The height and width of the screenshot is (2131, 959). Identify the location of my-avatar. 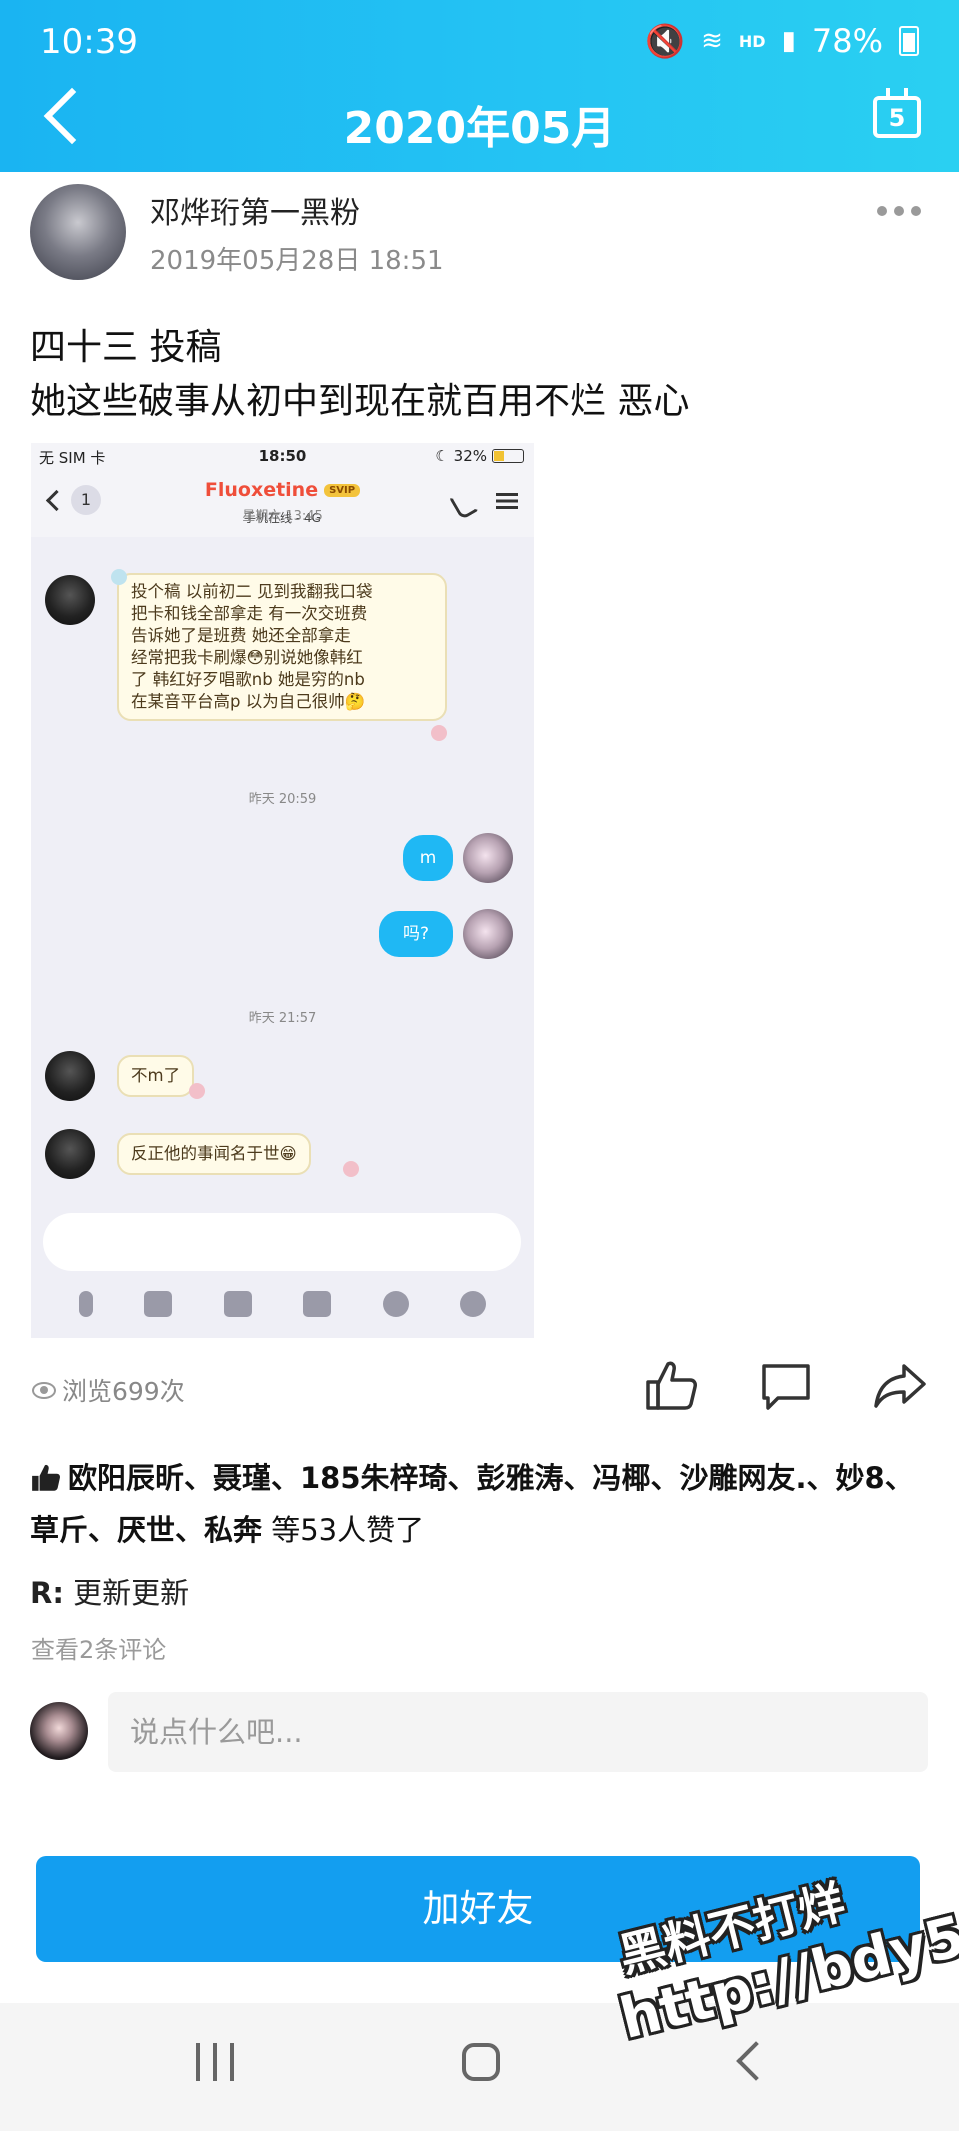
(59, 1731).